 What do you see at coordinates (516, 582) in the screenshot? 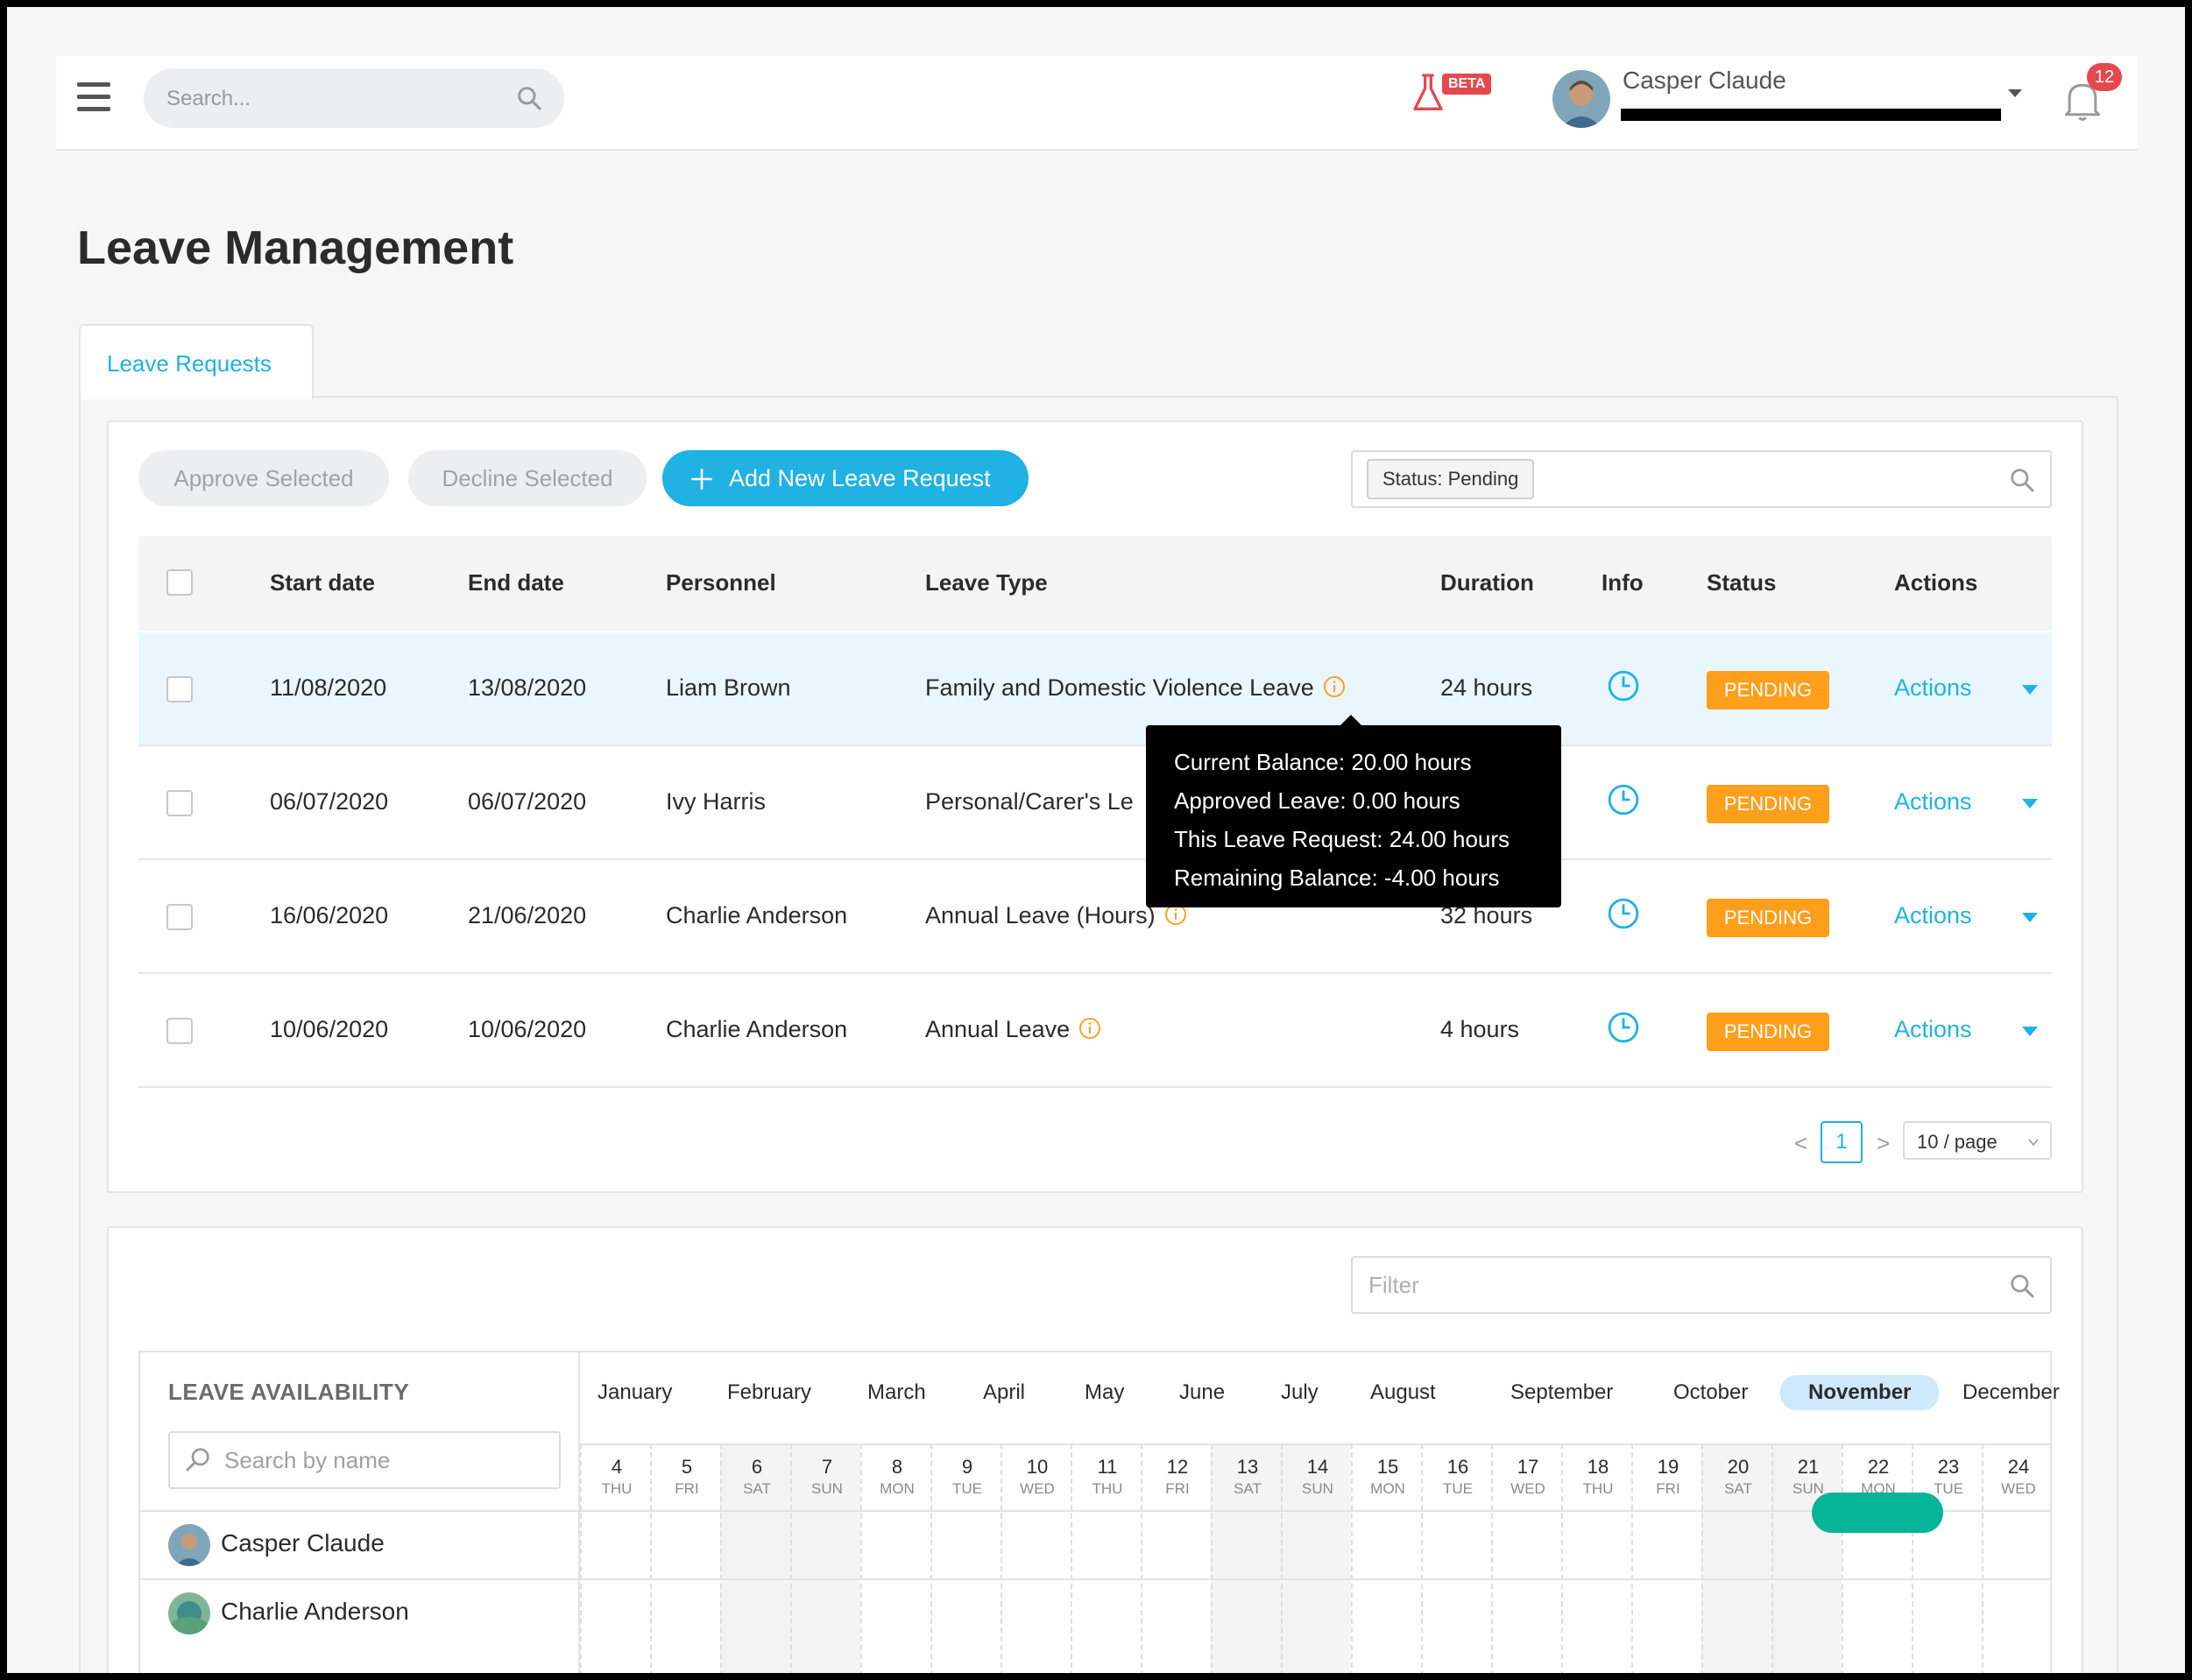
I see `column-header-end: End date` at bounding box center [516, 582].